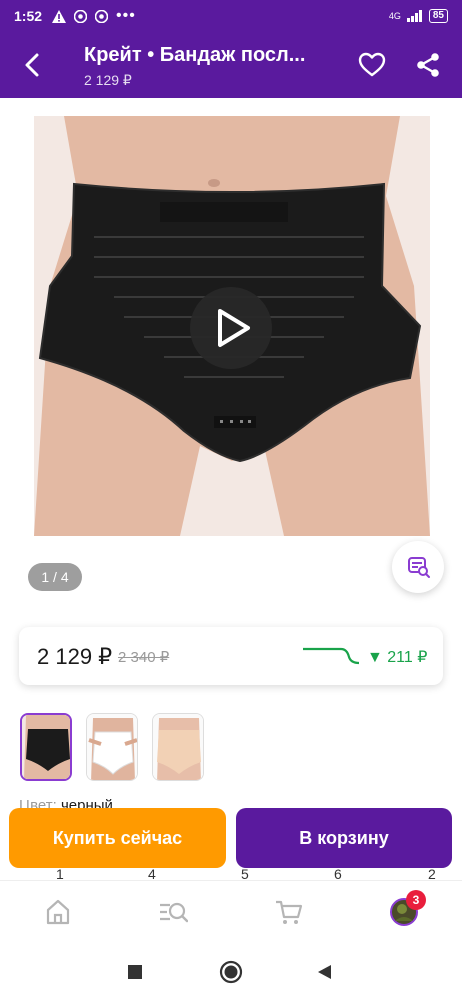 Image resolution: width=462 pixels, height=1000 pixels. What do you see at coordinates (331, 656) in the screenshot?
I see `price-history-graph` at bounding box center [331, 656].